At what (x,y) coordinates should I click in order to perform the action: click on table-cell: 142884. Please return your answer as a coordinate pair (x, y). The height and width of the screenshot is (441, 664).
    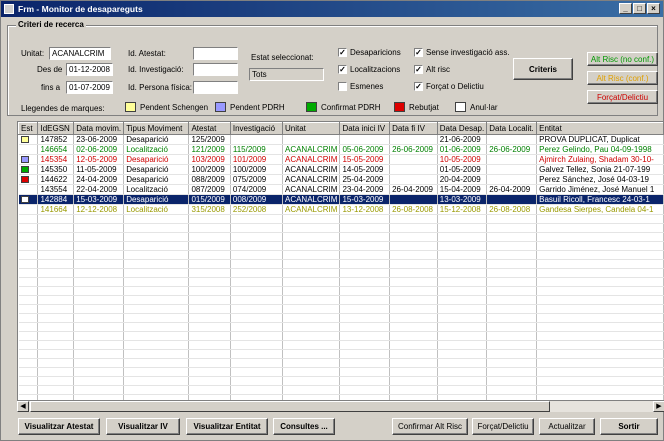
    Looking at the image, I should click on (56, 199).